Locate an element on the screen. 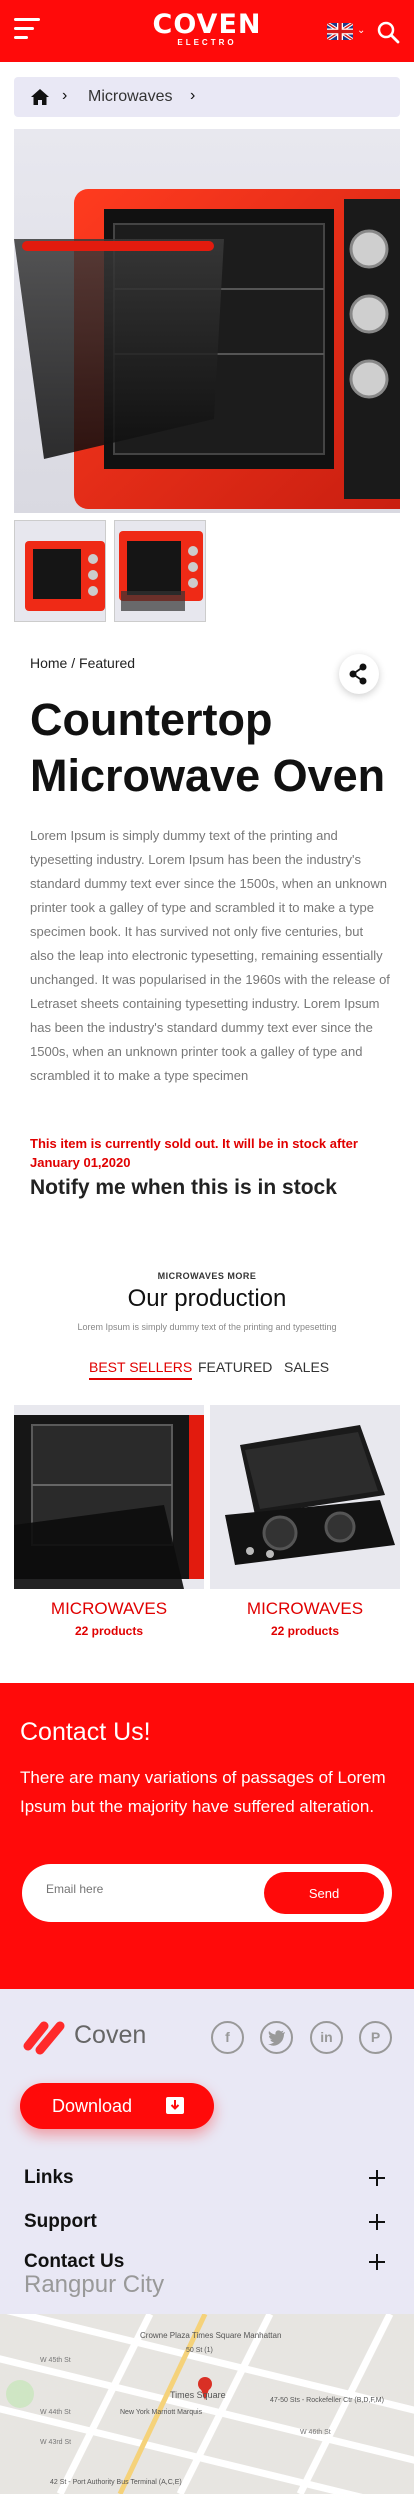 Image resolution: width=414 pixels, height=2494 pixels. accordion-links: Links is located at coordinates (205, 2182).